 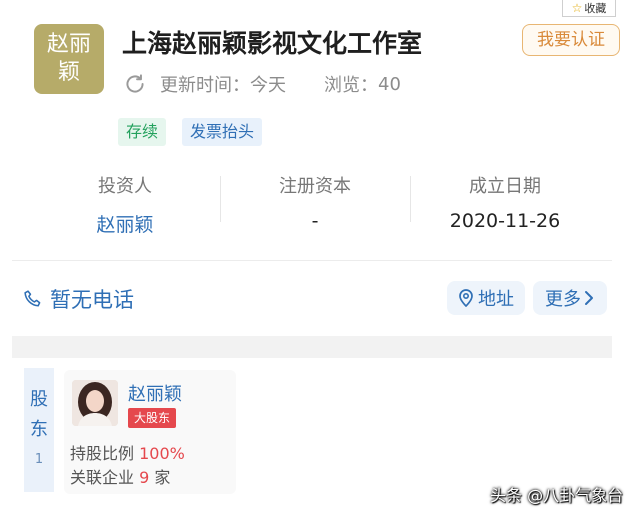 I want to click on info-capital: 注册资本 -, so click(x=315, y=203).